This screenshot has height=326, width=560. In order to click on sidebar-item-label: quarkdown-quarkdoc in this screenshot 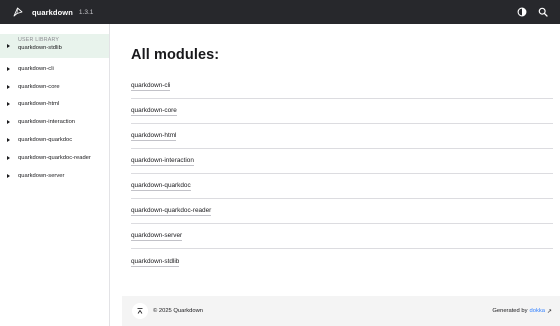, I will do `click(45, 140)`.